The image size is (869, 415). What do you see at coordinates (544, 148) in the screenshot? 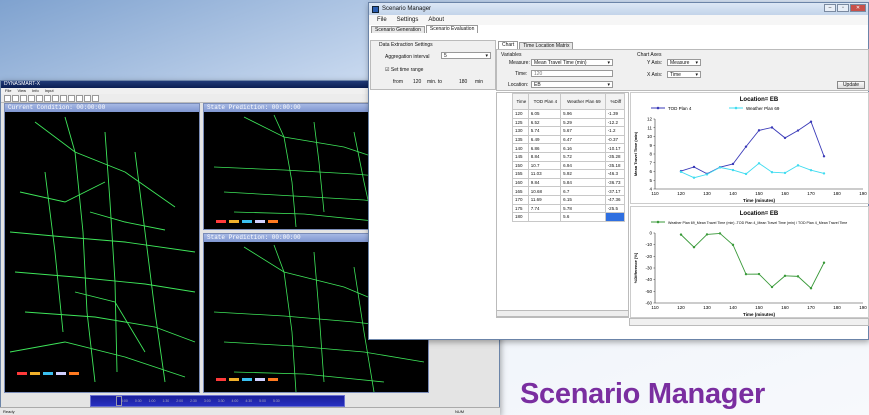
I see `table-cell: 6.86` at bounding box center [544, 148].